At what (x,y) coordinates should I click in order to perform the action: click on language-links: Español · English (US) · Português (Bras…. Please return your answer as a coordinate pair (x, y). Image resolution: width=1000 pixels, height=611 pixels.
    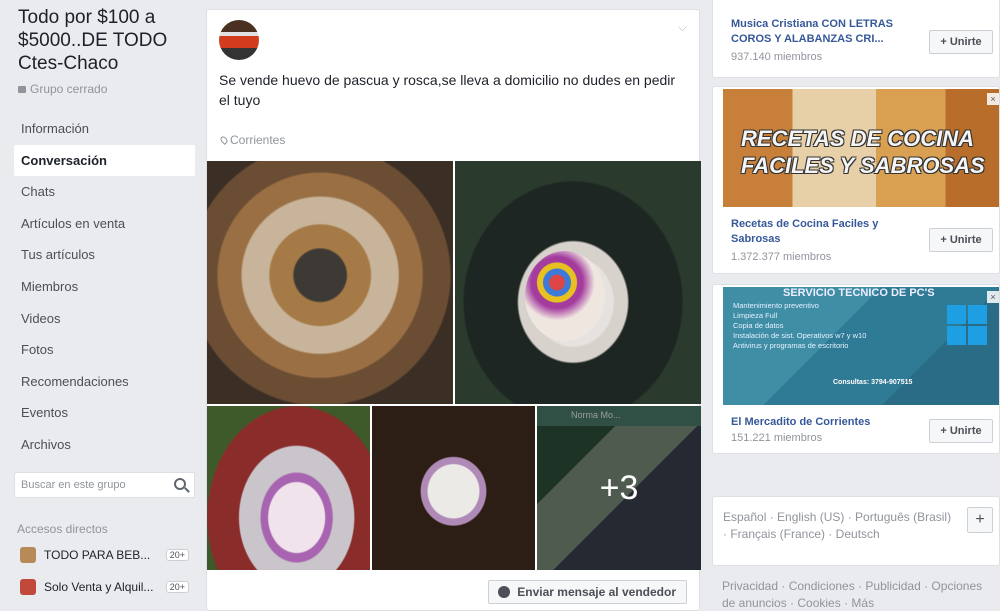
    Looking at the image, I should click on (838, 526).